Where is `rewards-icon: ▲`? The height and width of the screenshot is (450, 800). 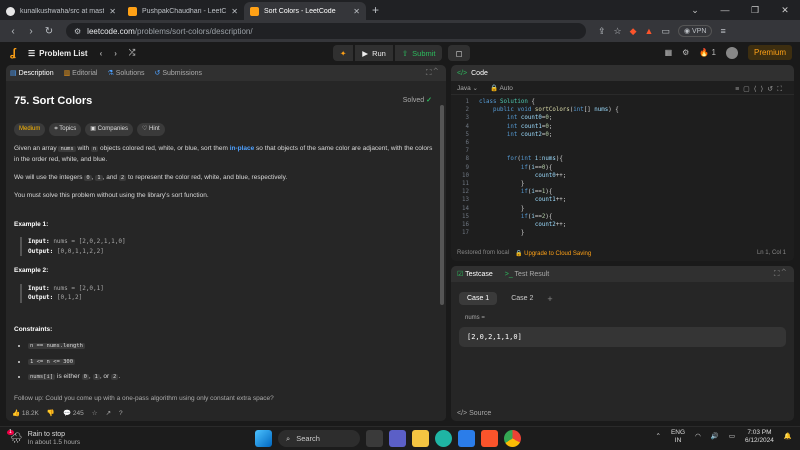
rewards-icon: ▲ is located at coordinates (649, 31).